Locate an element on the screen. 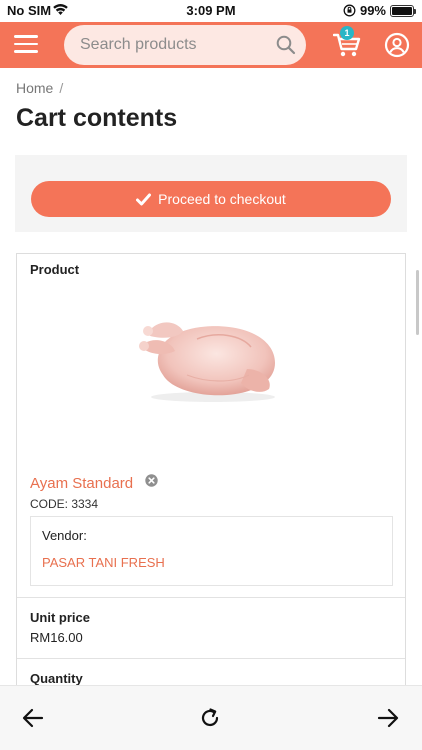 The height and width of the screenshot is (750, 422). back-arrow-icon is located at coordinates (33, 718).